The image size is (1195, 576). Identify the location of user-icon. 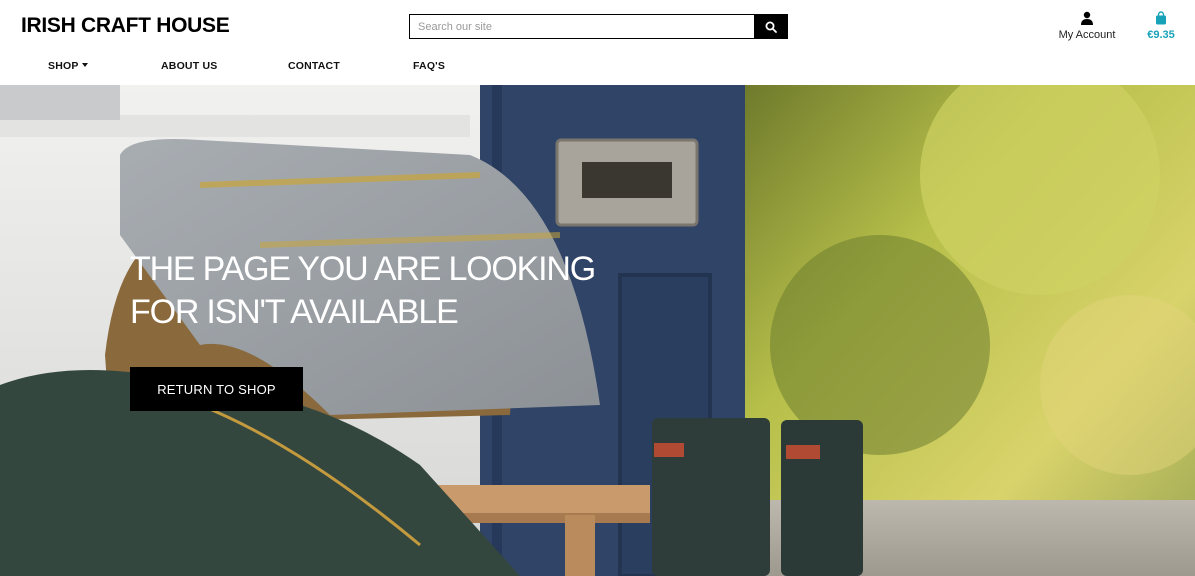
(1087, 19).